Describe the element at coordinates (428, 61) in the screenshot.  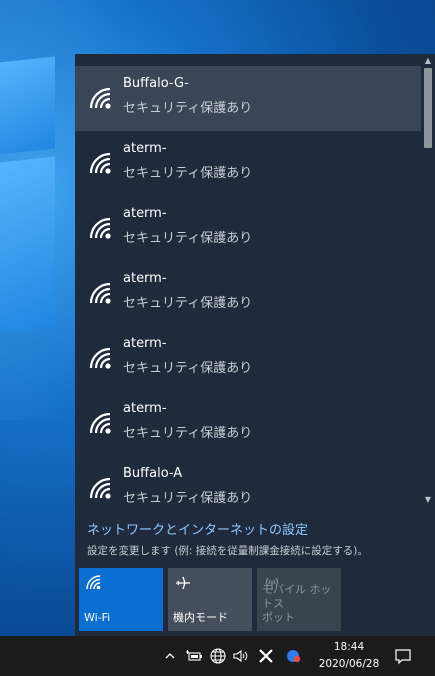
I see `scroll-up-arrow-icon: ▲` at that location.